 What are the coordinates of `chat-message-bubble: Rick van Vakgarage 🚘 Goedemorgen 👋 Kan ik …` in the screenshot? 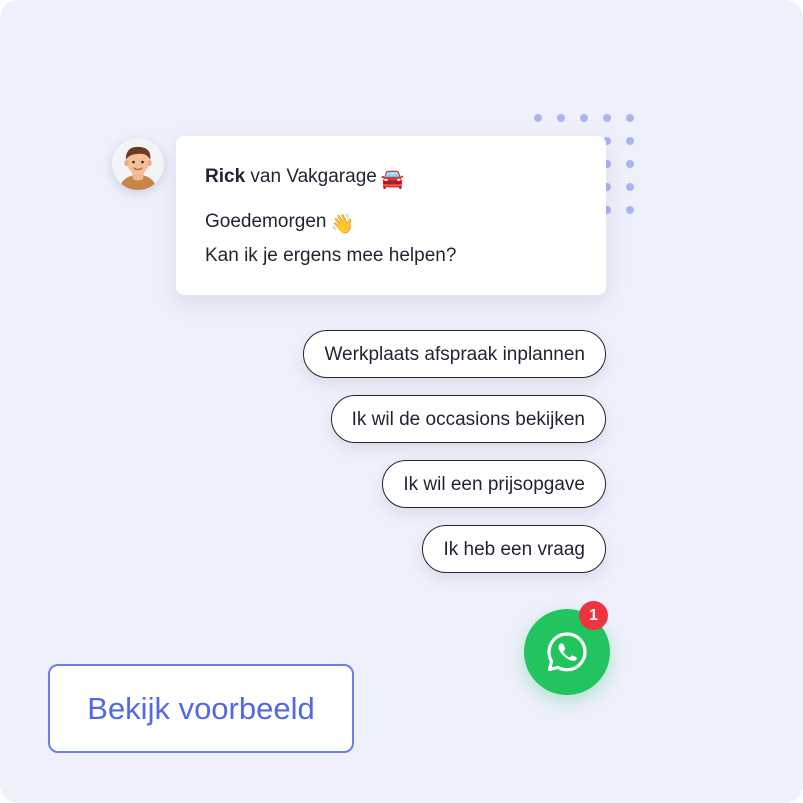 It's located at (391, 215).